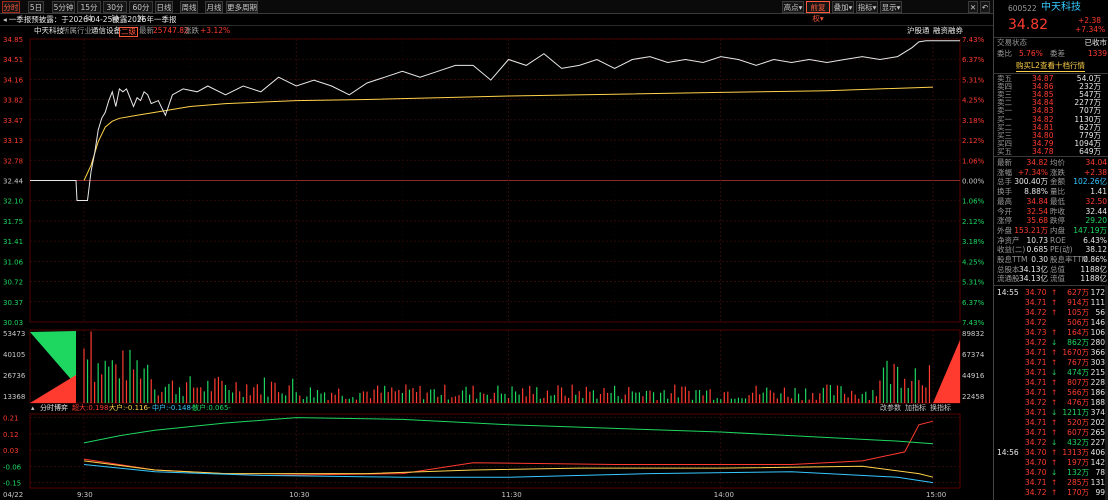 This screenshot has width=1108, height=500. I want to click on tick-count: 111, so click(1097, 302).